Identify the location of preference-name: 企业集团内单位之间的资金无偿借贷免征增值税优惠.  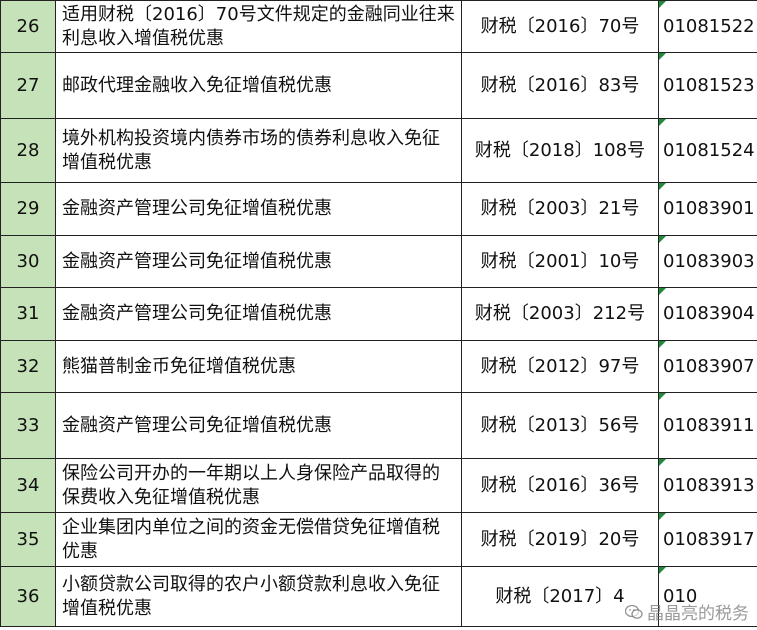
(258, 539).